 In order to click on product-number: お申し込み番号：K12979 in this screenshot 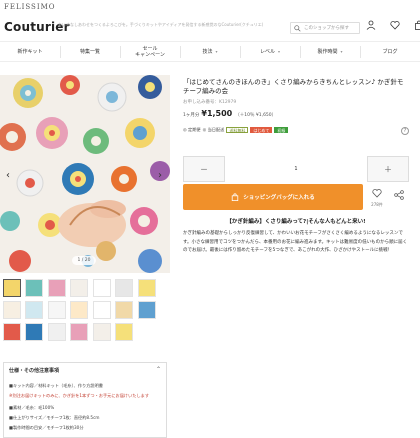, I will do `click(210, 102)`.